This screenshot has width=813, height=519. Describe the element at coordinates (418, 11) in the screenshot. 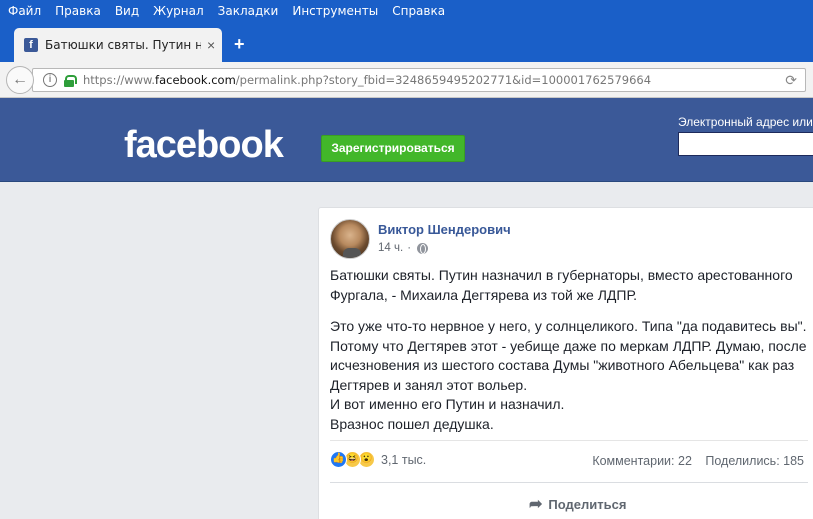

I see `menu-help: Справка` at that location.